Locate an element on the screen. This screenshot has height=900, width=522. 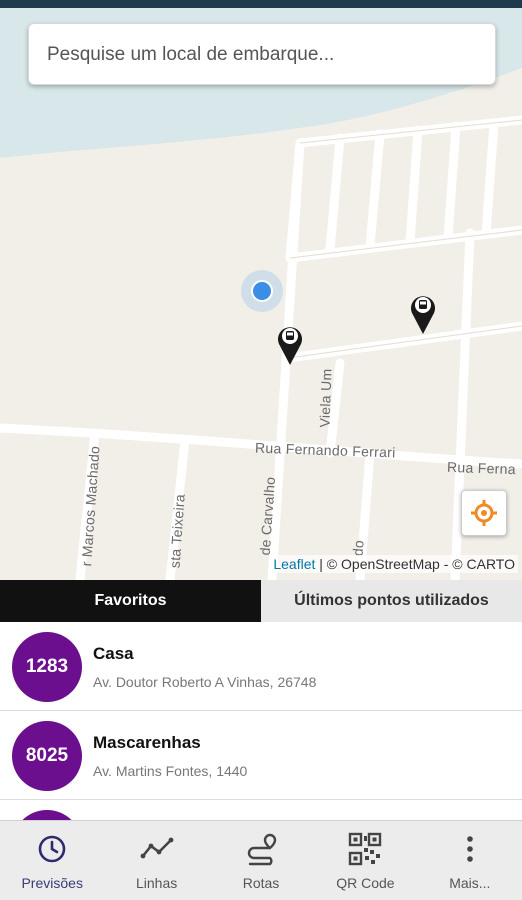
attribution-text: | © OpenStreetMap - © CARTO is located at coordinates (415, 564).